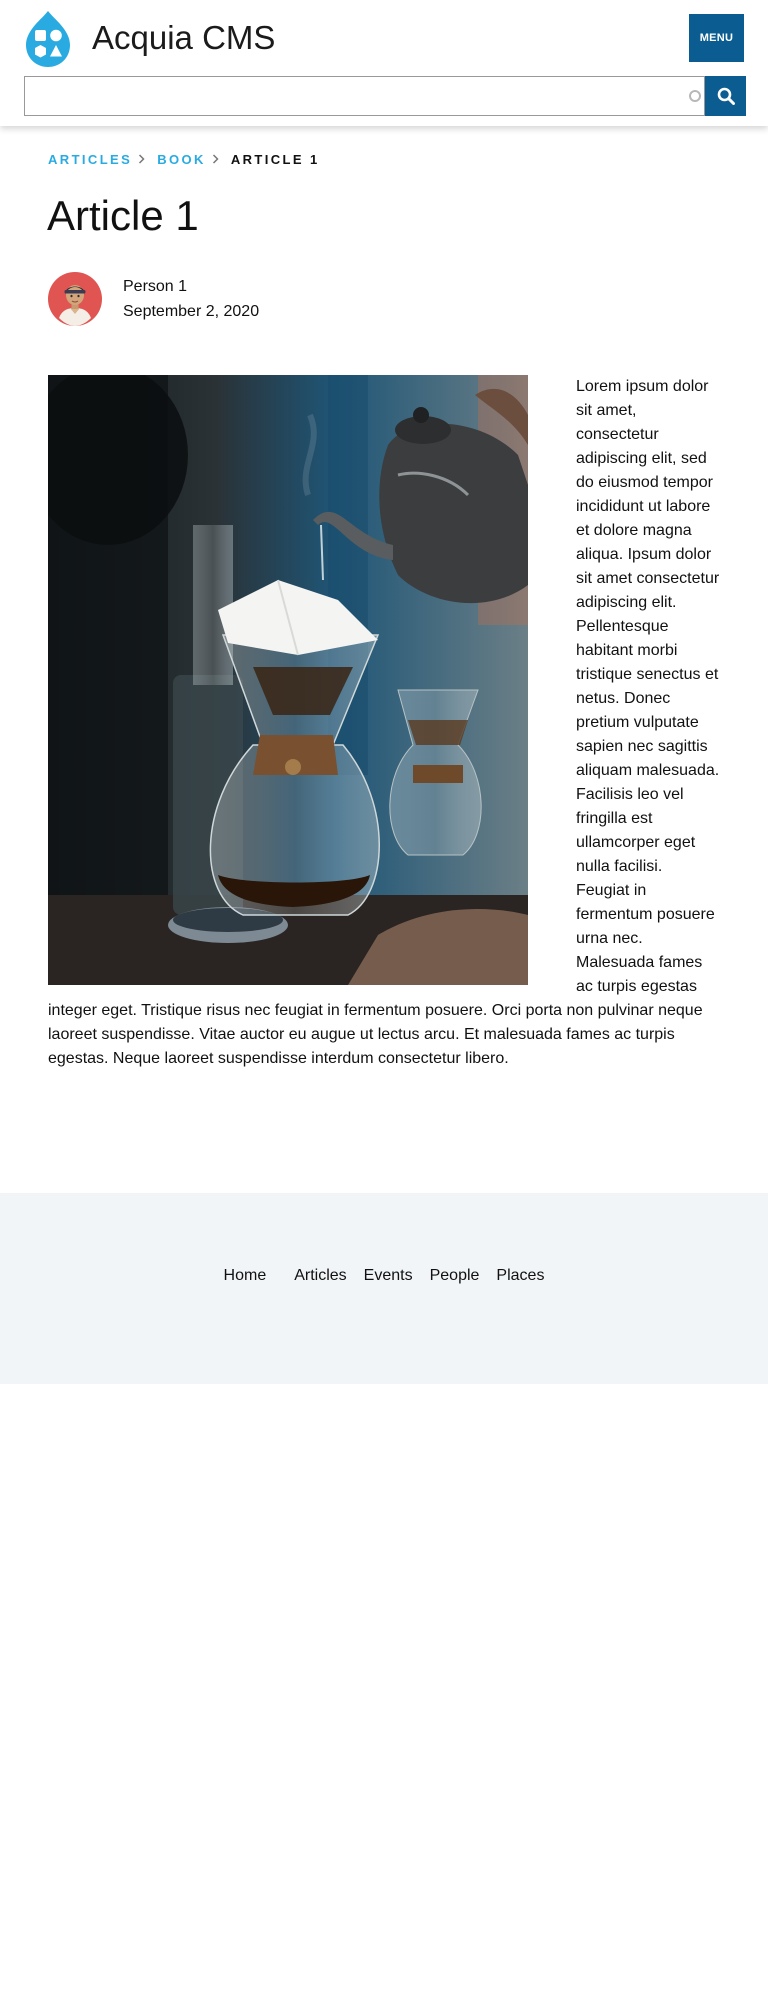  What do you see at coordinates (191, 311) in the screenshot?
I see `publish-date: September 2, 2020` at bounding box center [191, 311].